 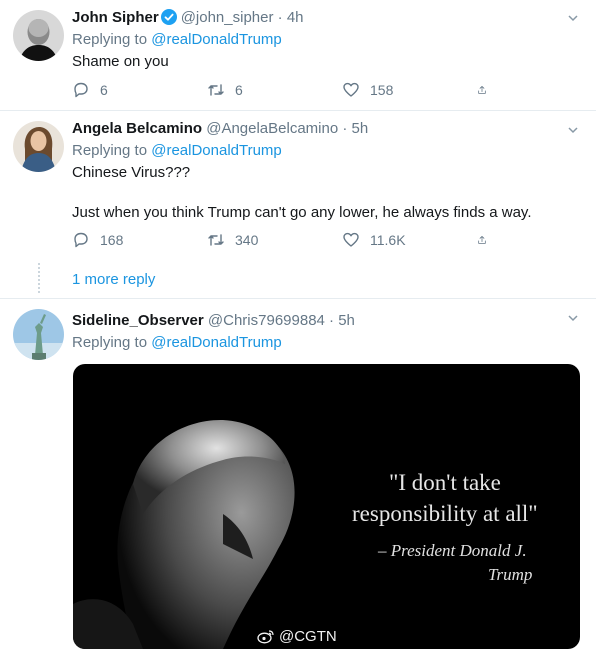 I want to click on user-handle: @john_sipher, so click(x=227, y=17).